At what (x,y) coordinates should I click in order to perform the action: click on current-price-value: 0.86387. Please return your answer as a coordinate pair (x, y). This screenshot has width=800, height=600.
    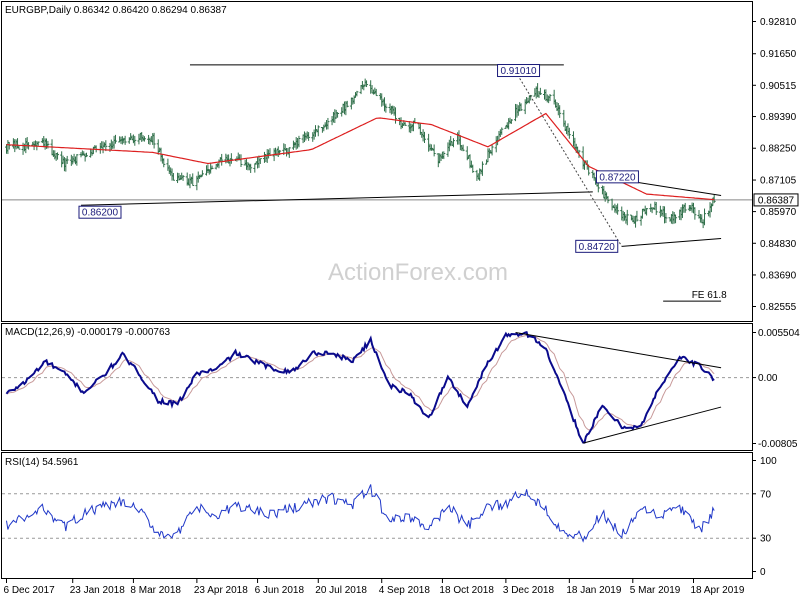
    Looking at the image, I should click on (776, 200).